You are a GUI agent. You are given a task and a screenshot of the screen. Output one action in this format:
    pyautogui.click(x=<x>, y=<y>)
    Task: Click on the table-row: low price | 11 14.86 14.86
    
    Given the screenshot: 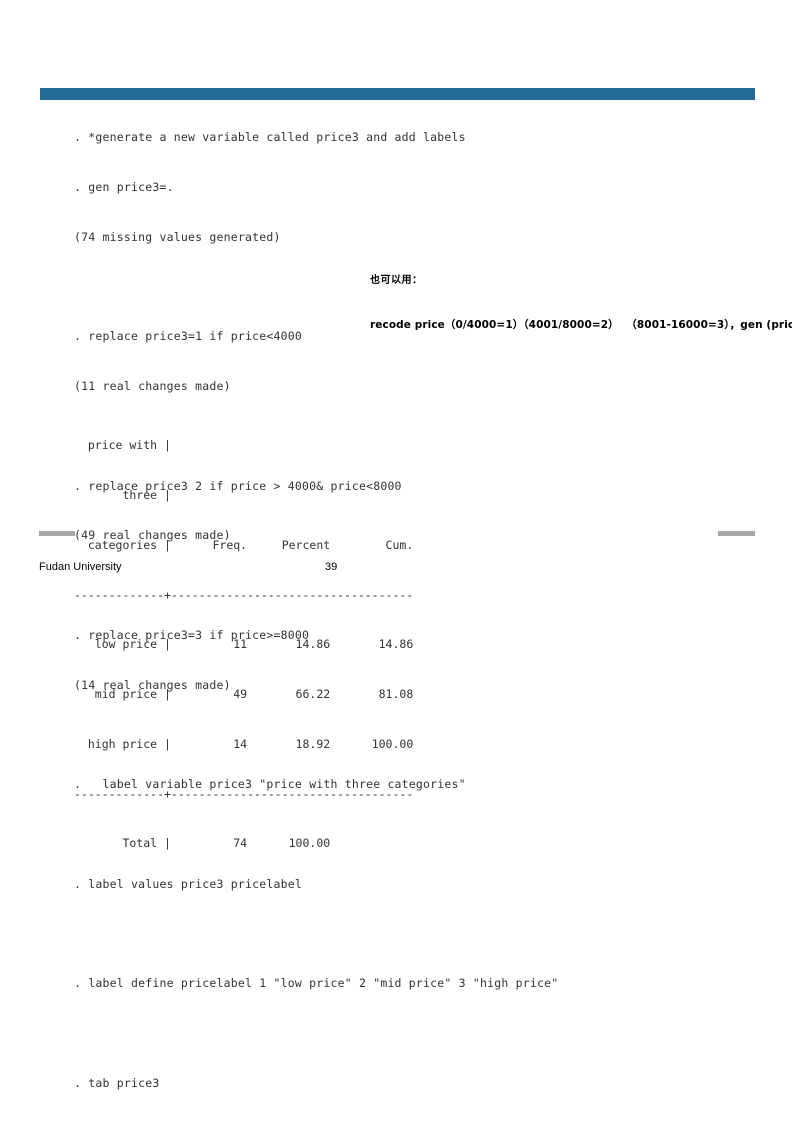 What is the action you would take?
    pyautogui.click(x=244, y=644)
    